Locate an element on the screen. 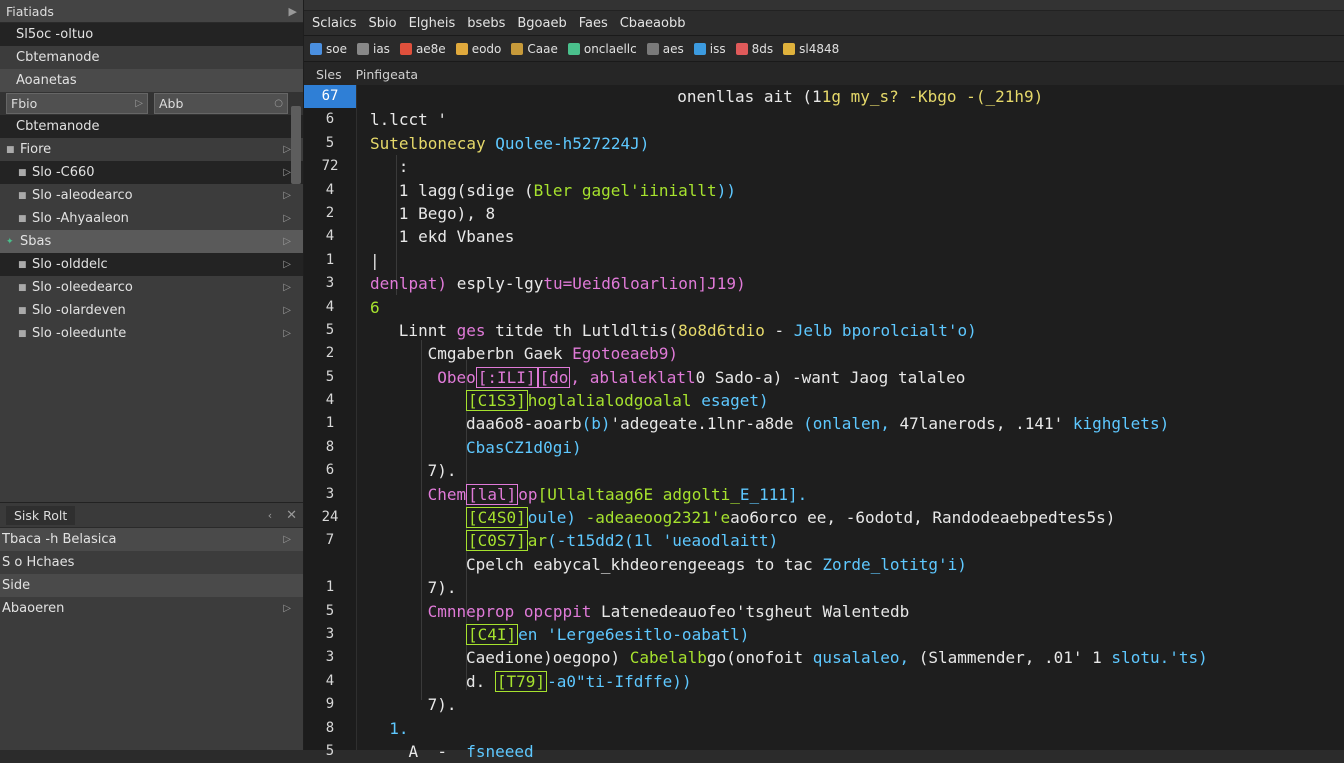 This screenshot has width=1344, height=763. bottom-list-item: Abaoeren ▷ is located at coordinates (151, 608).